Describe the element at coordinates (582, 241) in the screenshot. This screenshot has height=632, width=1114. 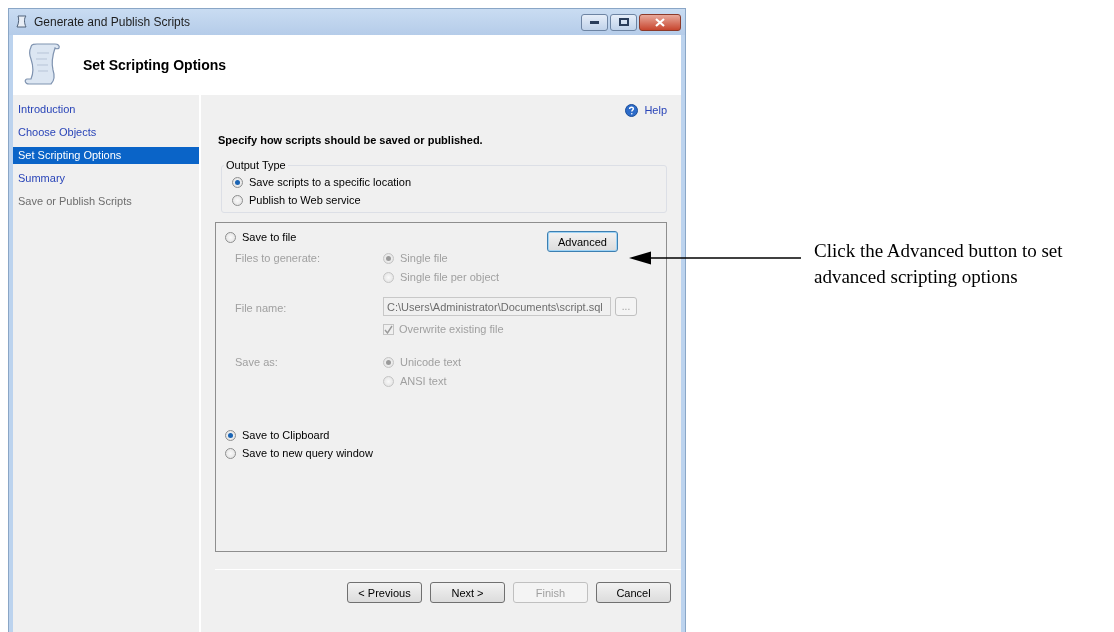
I see `advanced-button: Advanced` at that location.